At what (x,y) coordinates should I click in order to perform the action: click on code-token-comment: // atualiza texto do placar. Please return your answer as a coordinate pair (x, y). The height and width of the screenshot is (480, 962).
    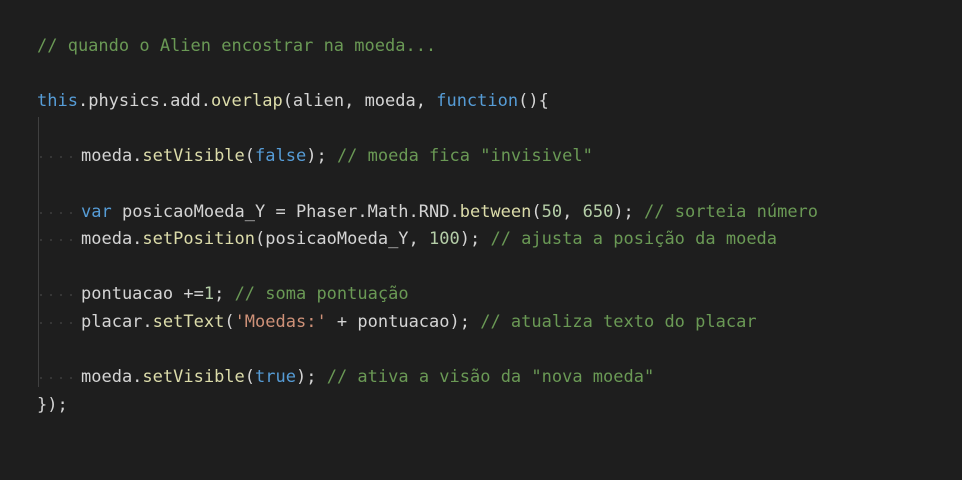
    Looking at the image, I should click on (618, 321).